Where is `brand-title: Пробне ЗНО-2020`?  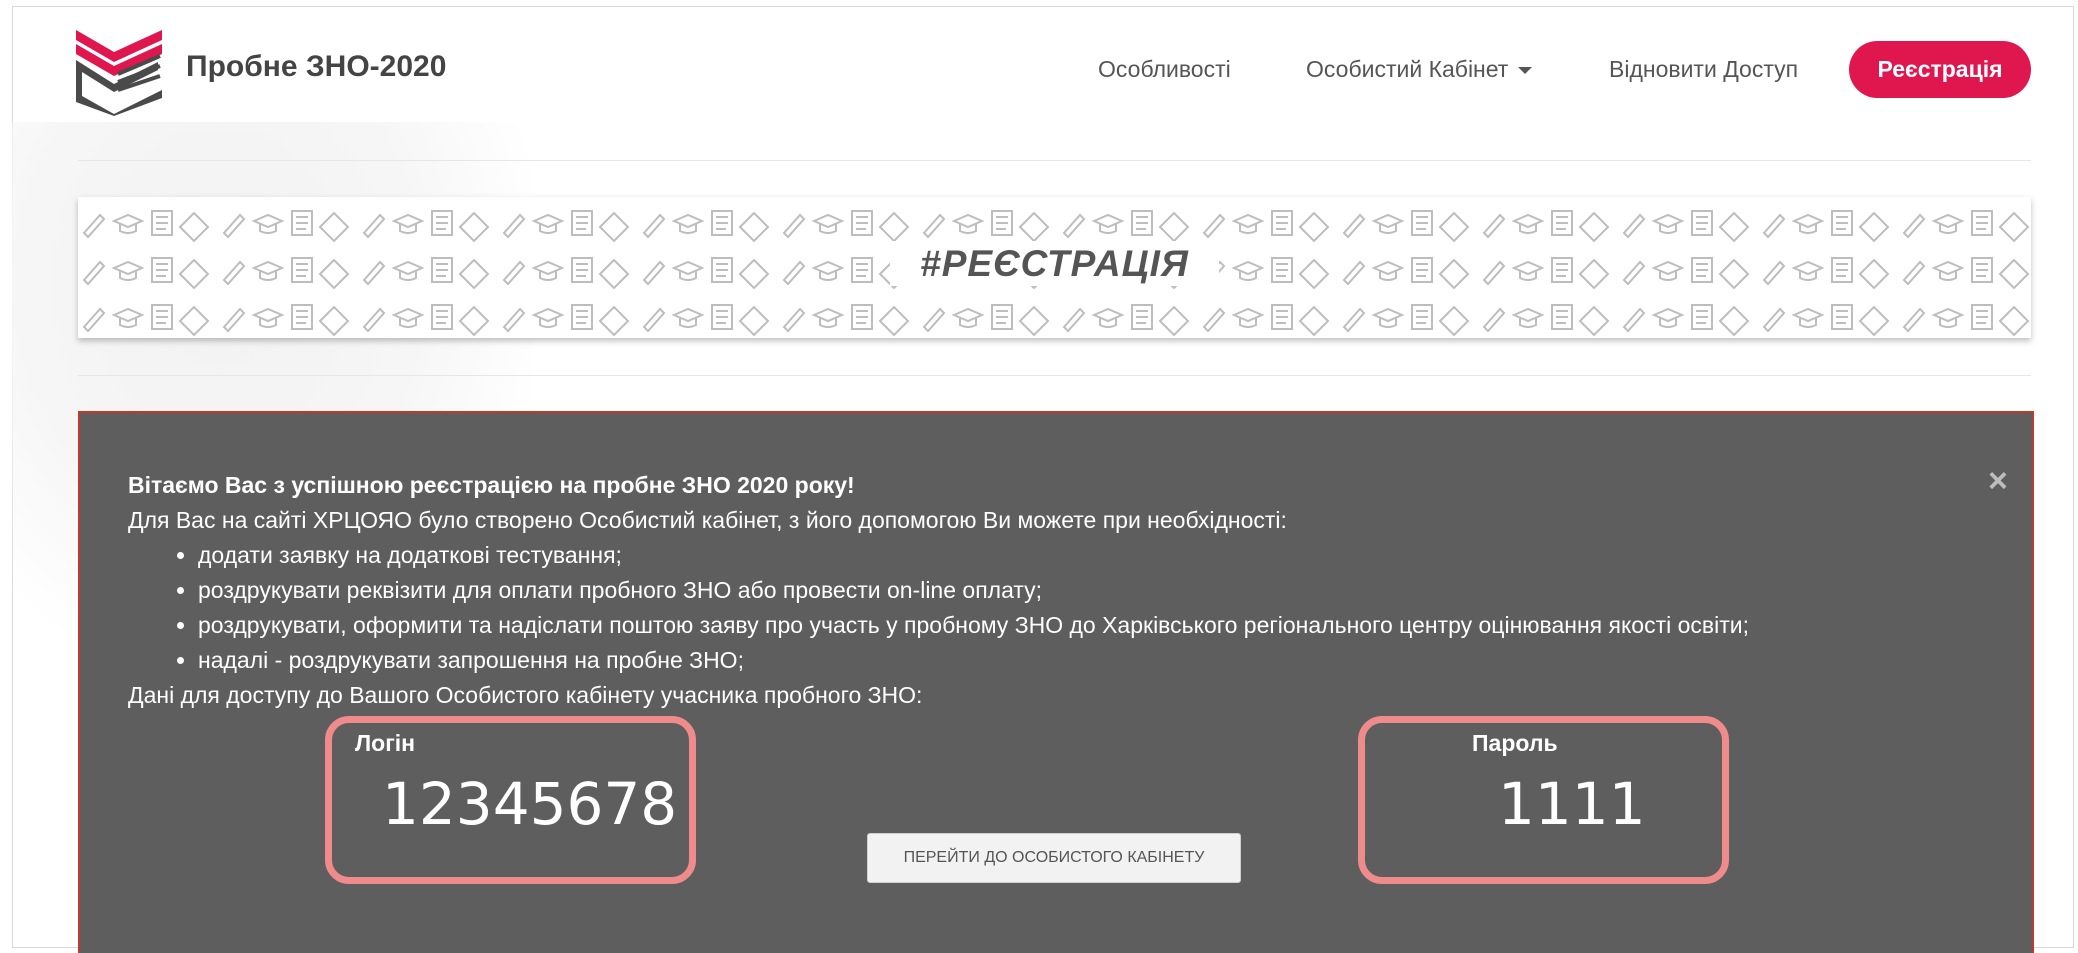 brand-title: Пробне ЗНО-2020 is located at coordinates (316, 67).